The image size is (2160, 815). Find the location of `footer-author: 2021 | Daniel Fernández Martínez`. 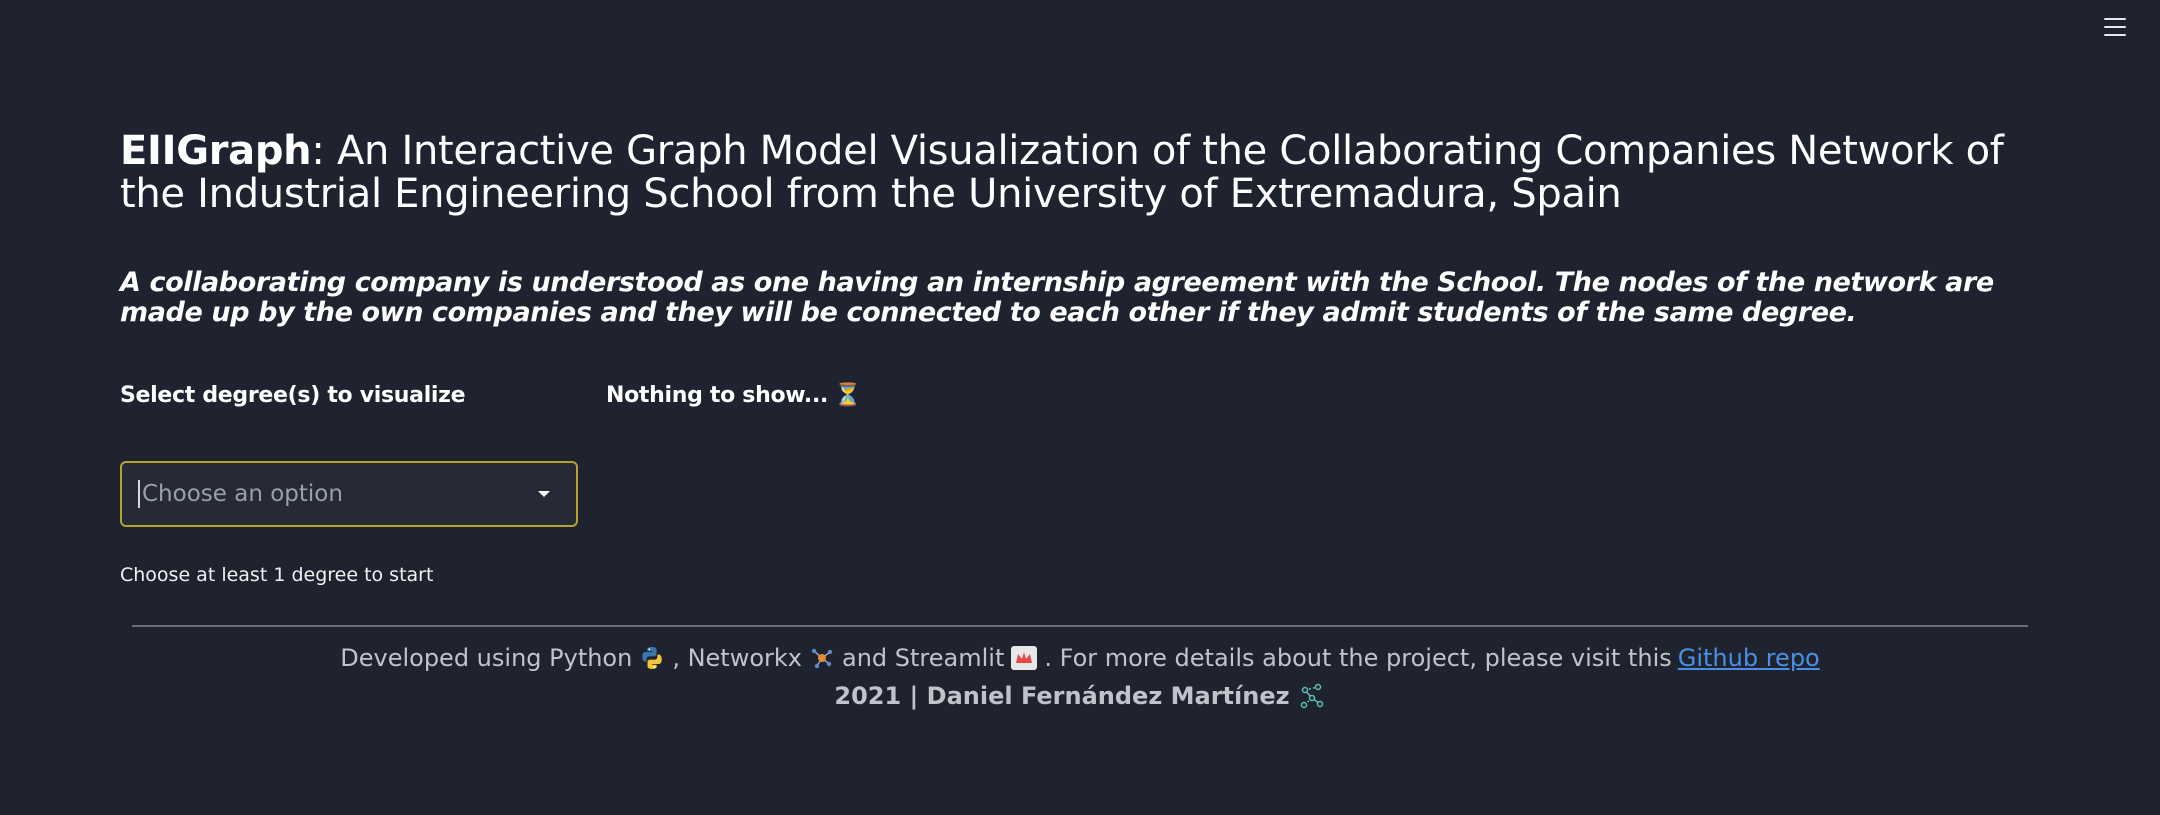

footer-author: 2021 | Daniel Fernández Martínez is located at coordinates (1080, 696).